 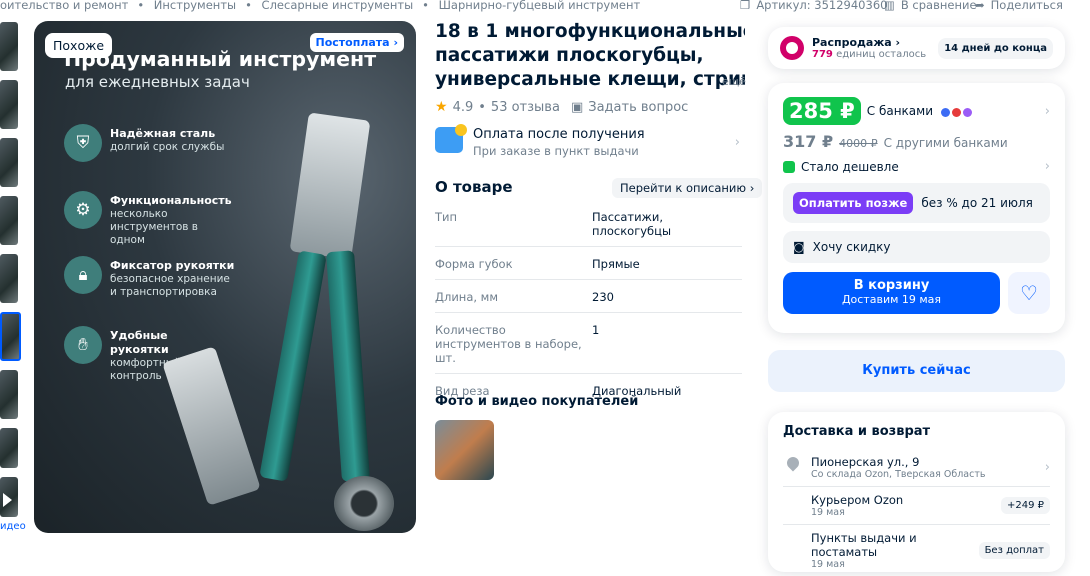 I want to click on spec-row: Количество инструментов в наборе, шт. 1, so click(x=588, y=343).